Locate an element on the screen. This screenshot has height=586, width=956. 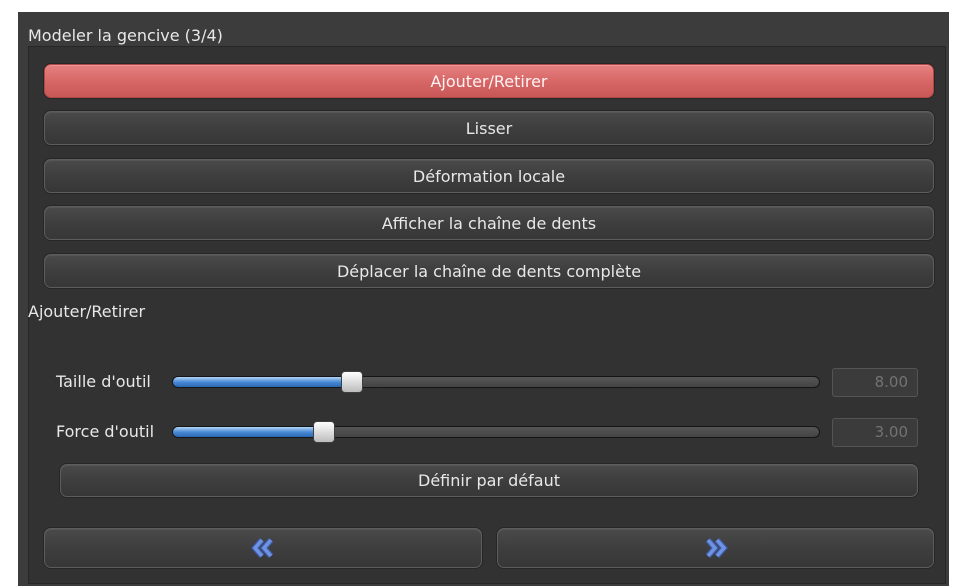
tool-strength-value-field: 3.00 is located at coordinates (875, 432).